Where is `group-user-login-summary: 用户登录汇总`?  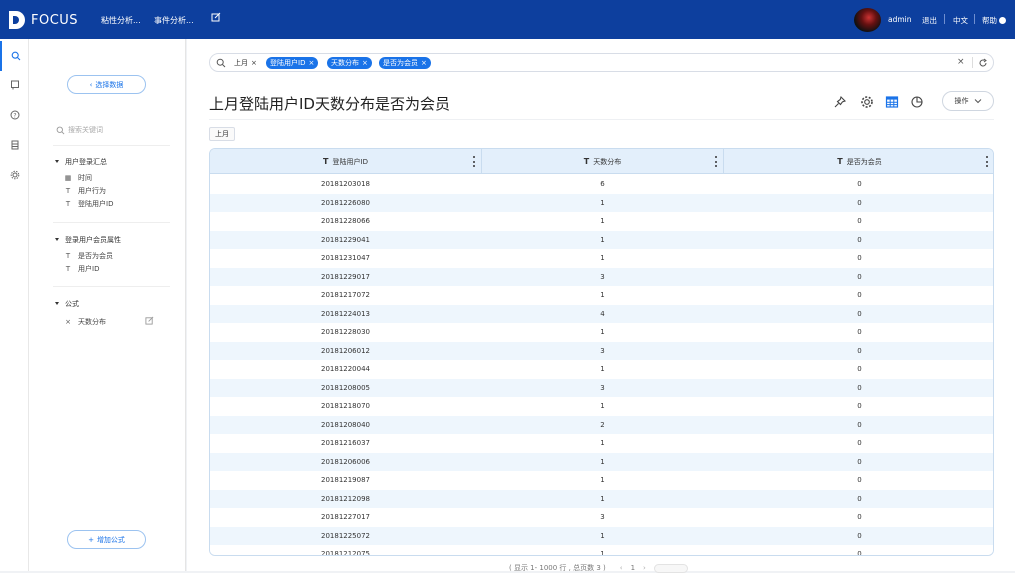 group-user-login-summary: 用户登录汇总 is located at coordinates (81, 162).